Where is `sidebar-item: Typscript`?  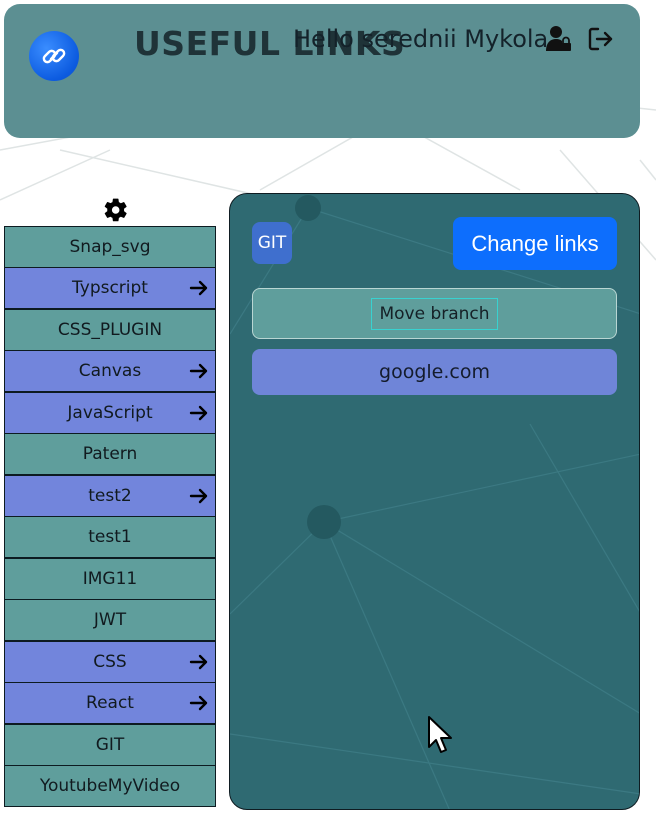
sidebar-item: Typscript is located at coordinates (110, 288).